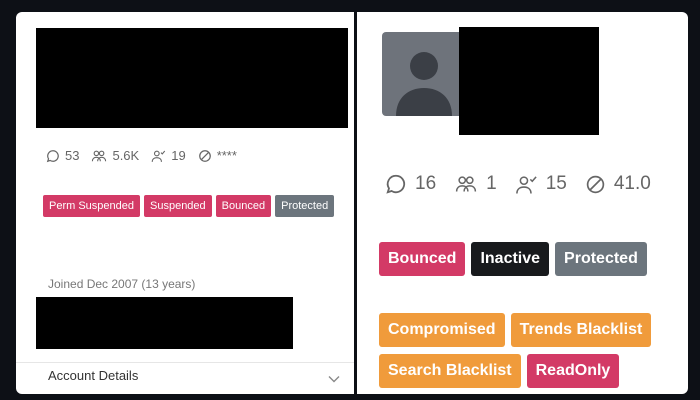 The image size is (700, 400). Describe the element at coordinates (491, 183) in the screenshot. I see `right-followers-count: 1` at that location.